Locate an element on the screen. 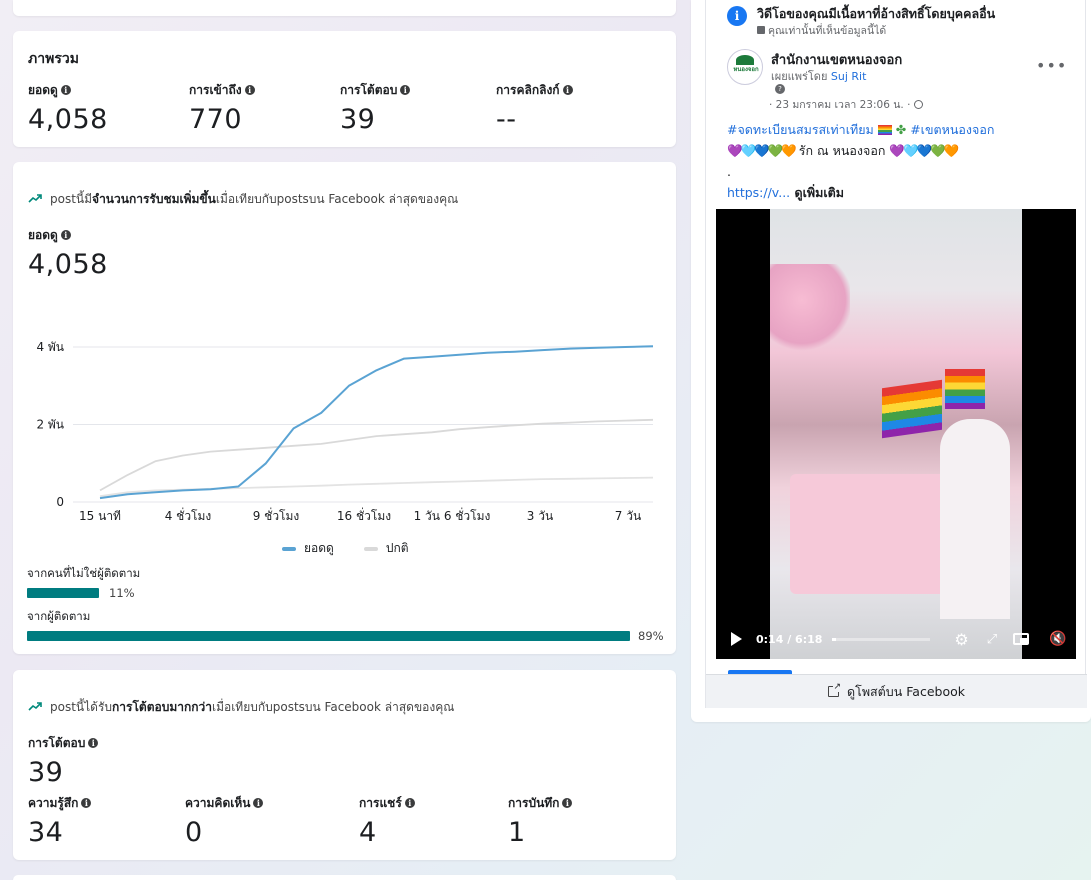  metric-label: การคลิกลิงก์ is located at coordinates (528, 90).